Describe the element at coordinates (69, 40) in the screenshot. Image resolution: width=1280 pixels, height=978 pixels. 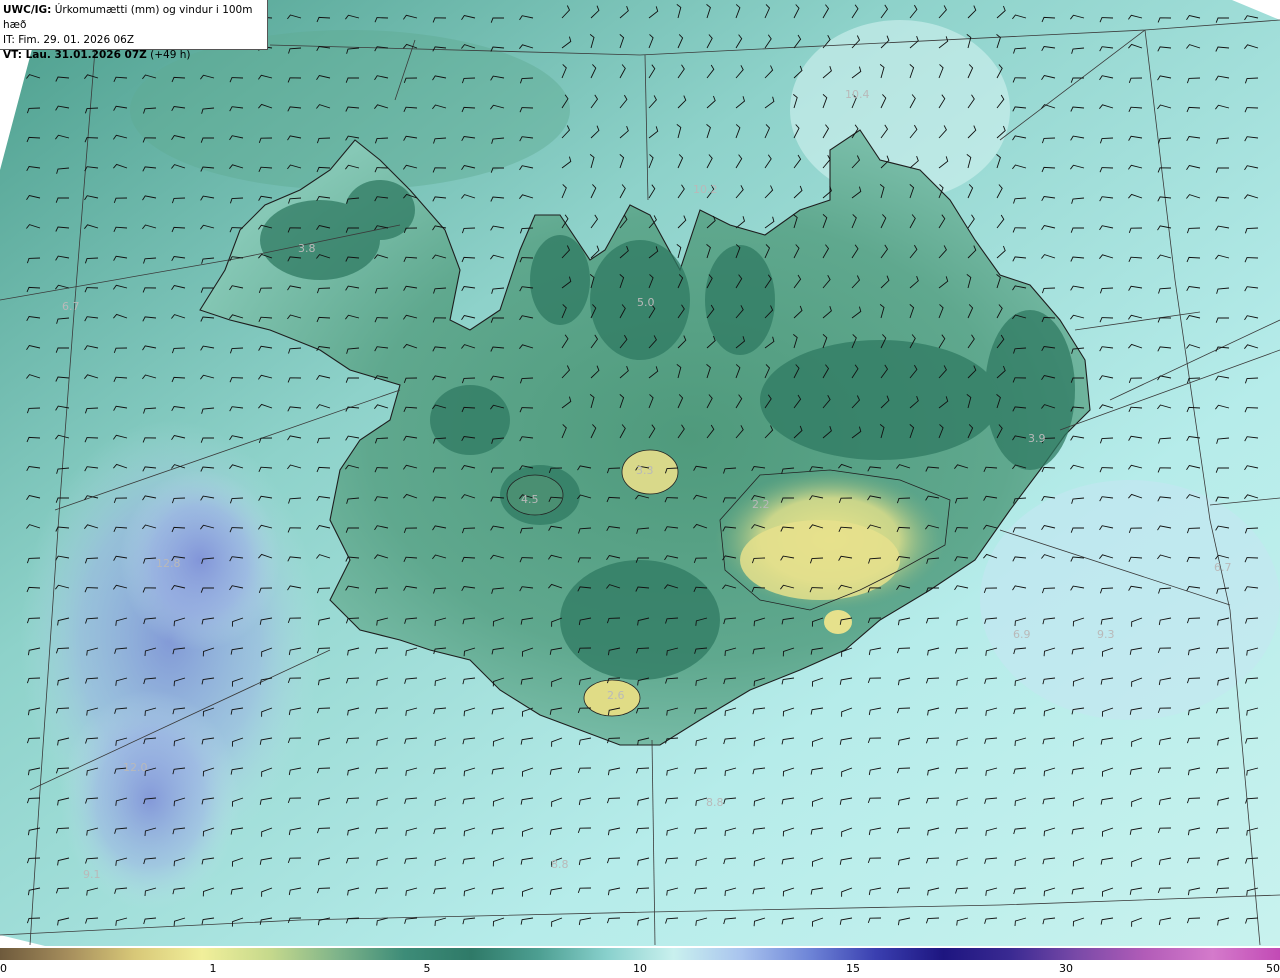
I see `init-time: IT: Fim. 29. 01. 2026 06Z` at that location.